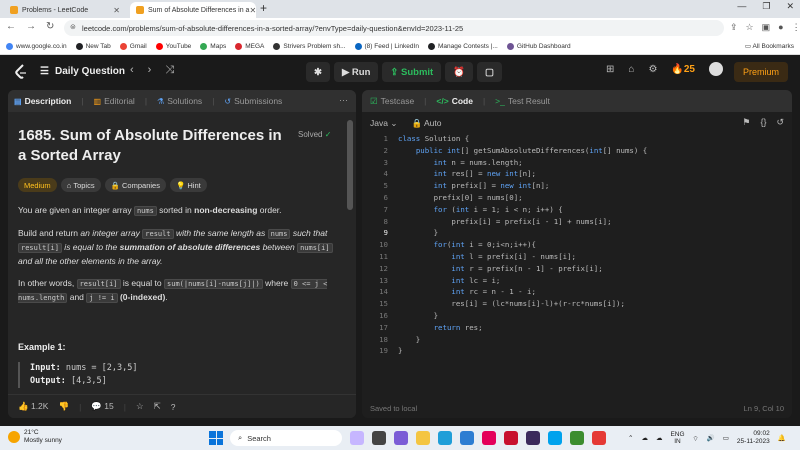 The height and width of the screenshot is (450, 800). I want to click on browser-tab-problems: Problems - LeetCode ✕, so click(65, 10).